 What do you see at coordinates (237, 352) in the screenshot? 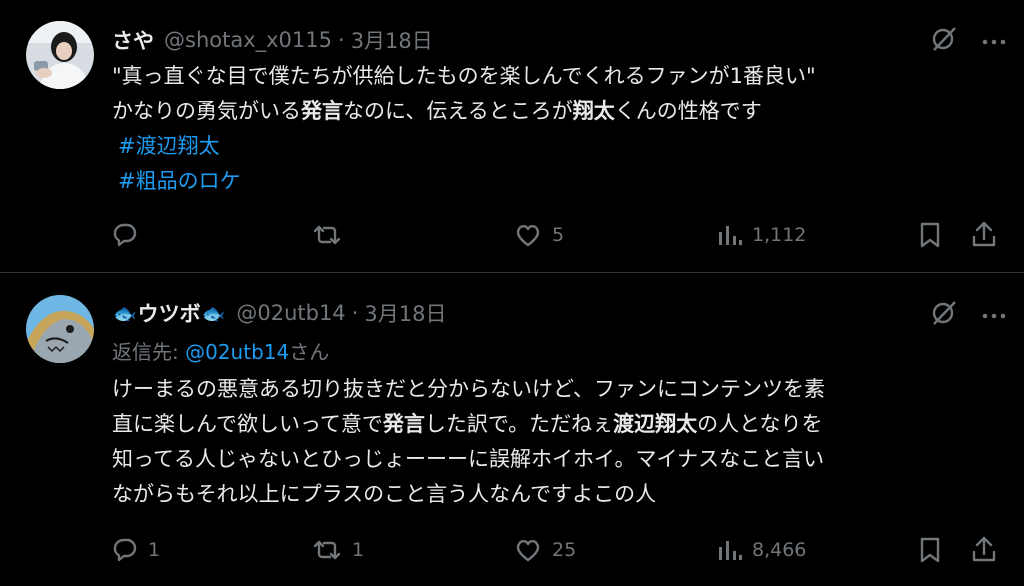
I see `reply-mention-link: @02utb14` at bounding box center [237, 352].